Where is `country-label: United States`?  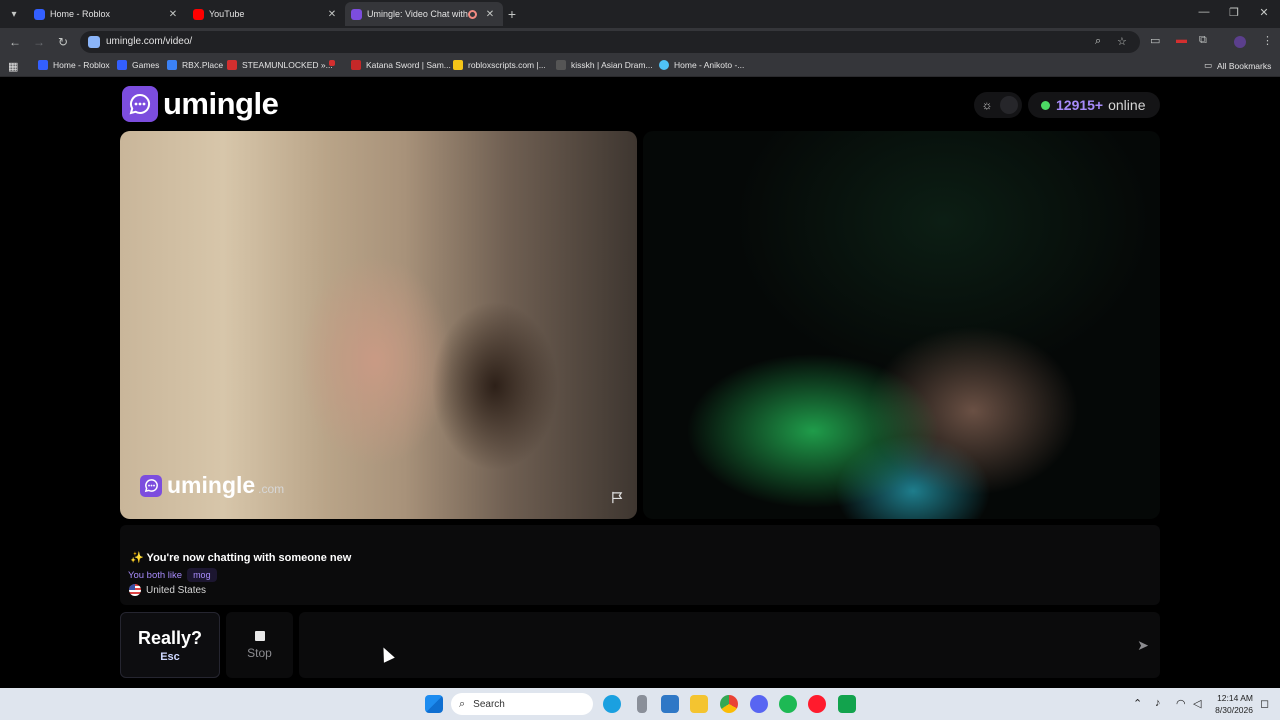
country-label: United States is located at coordinates (176, 590).